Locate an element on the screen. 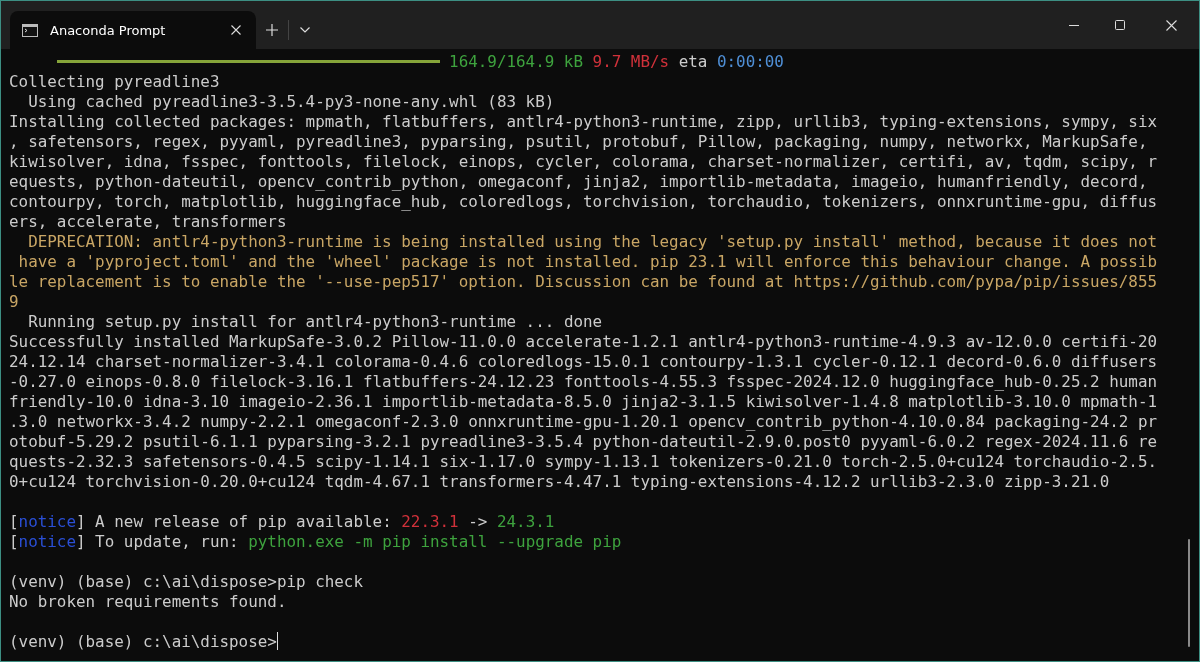  terminal-text: otobuf-5.29.2 psutil-6.1.1 pyparsing-3.2.1 pyreadline3-3.5.4 python-dateutil-2.9.0.post0 pyyaml-6.0.2 regex-2024.11.6 re is located at coordinates (583, 441).